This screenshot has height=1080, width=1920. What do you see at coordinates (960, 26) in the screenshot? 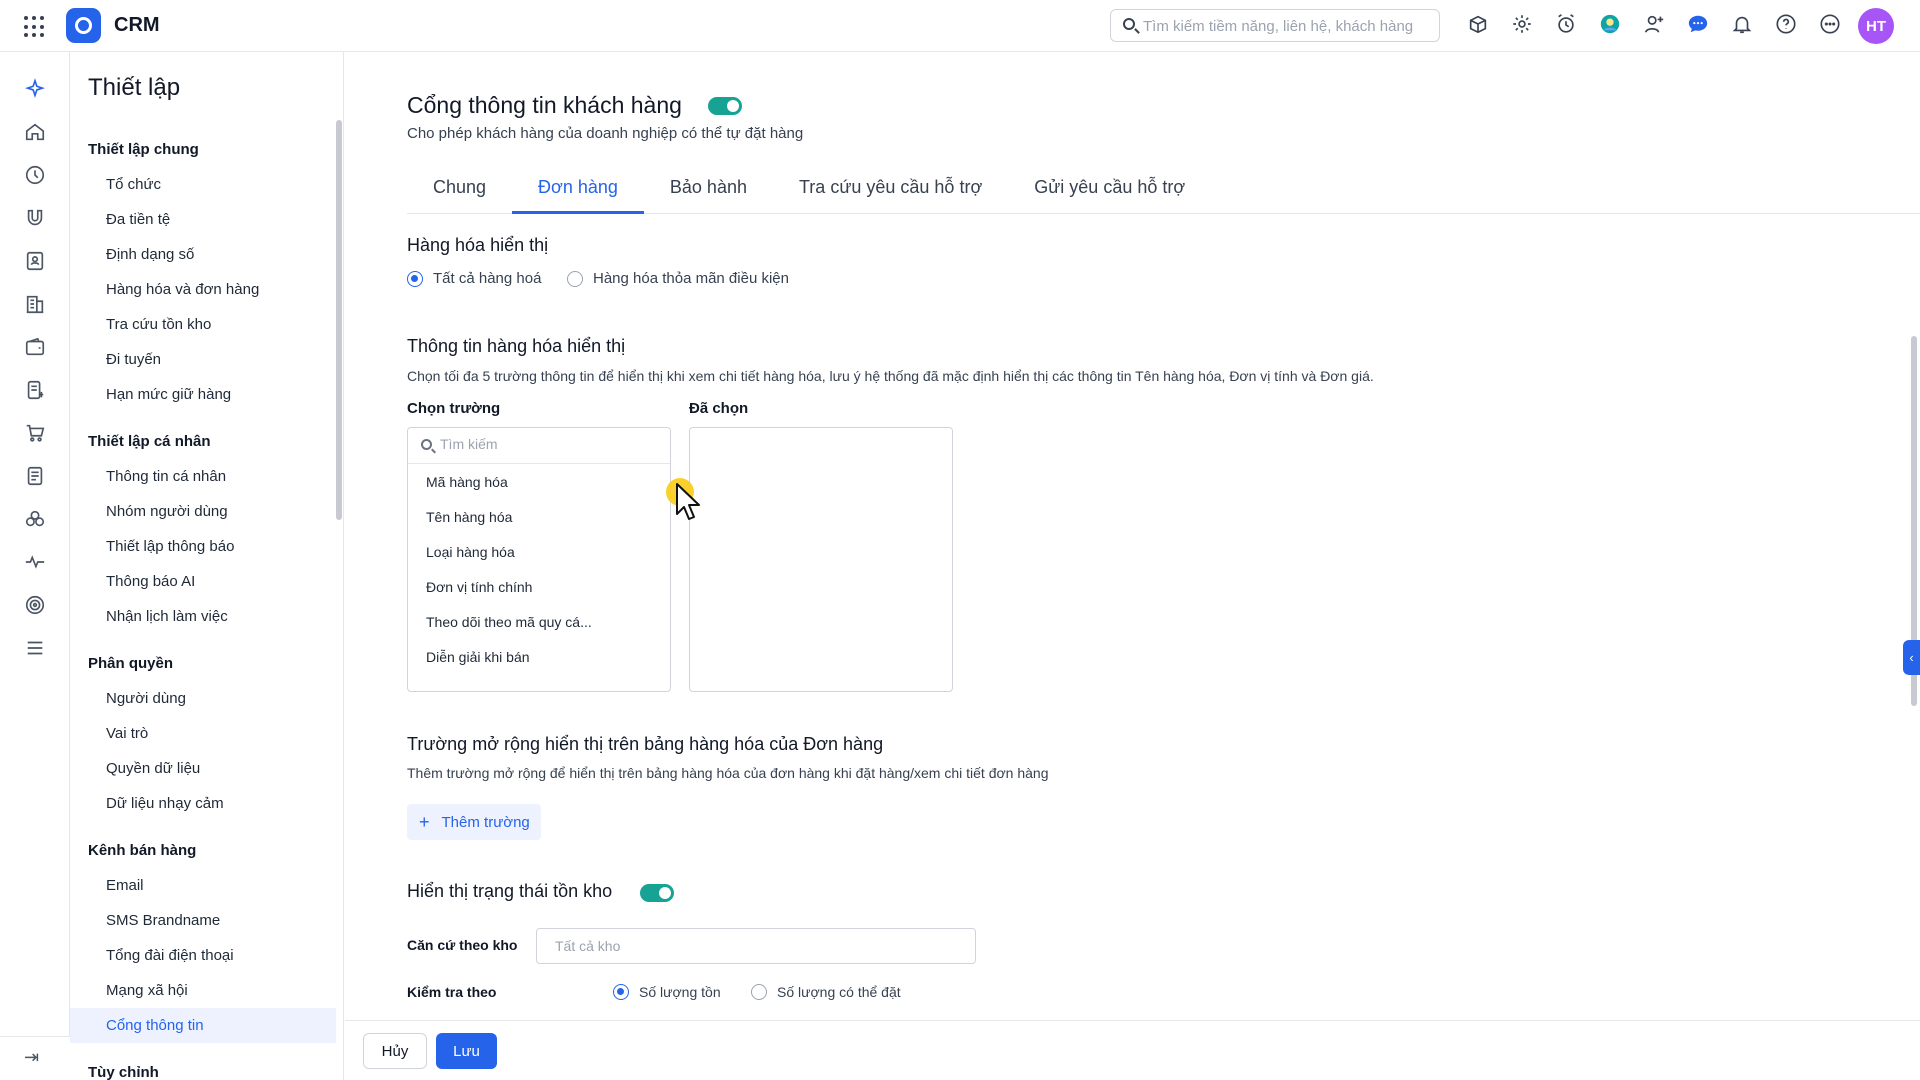
I see `top-bar: CRM HT` at bounding box center [960, 26].